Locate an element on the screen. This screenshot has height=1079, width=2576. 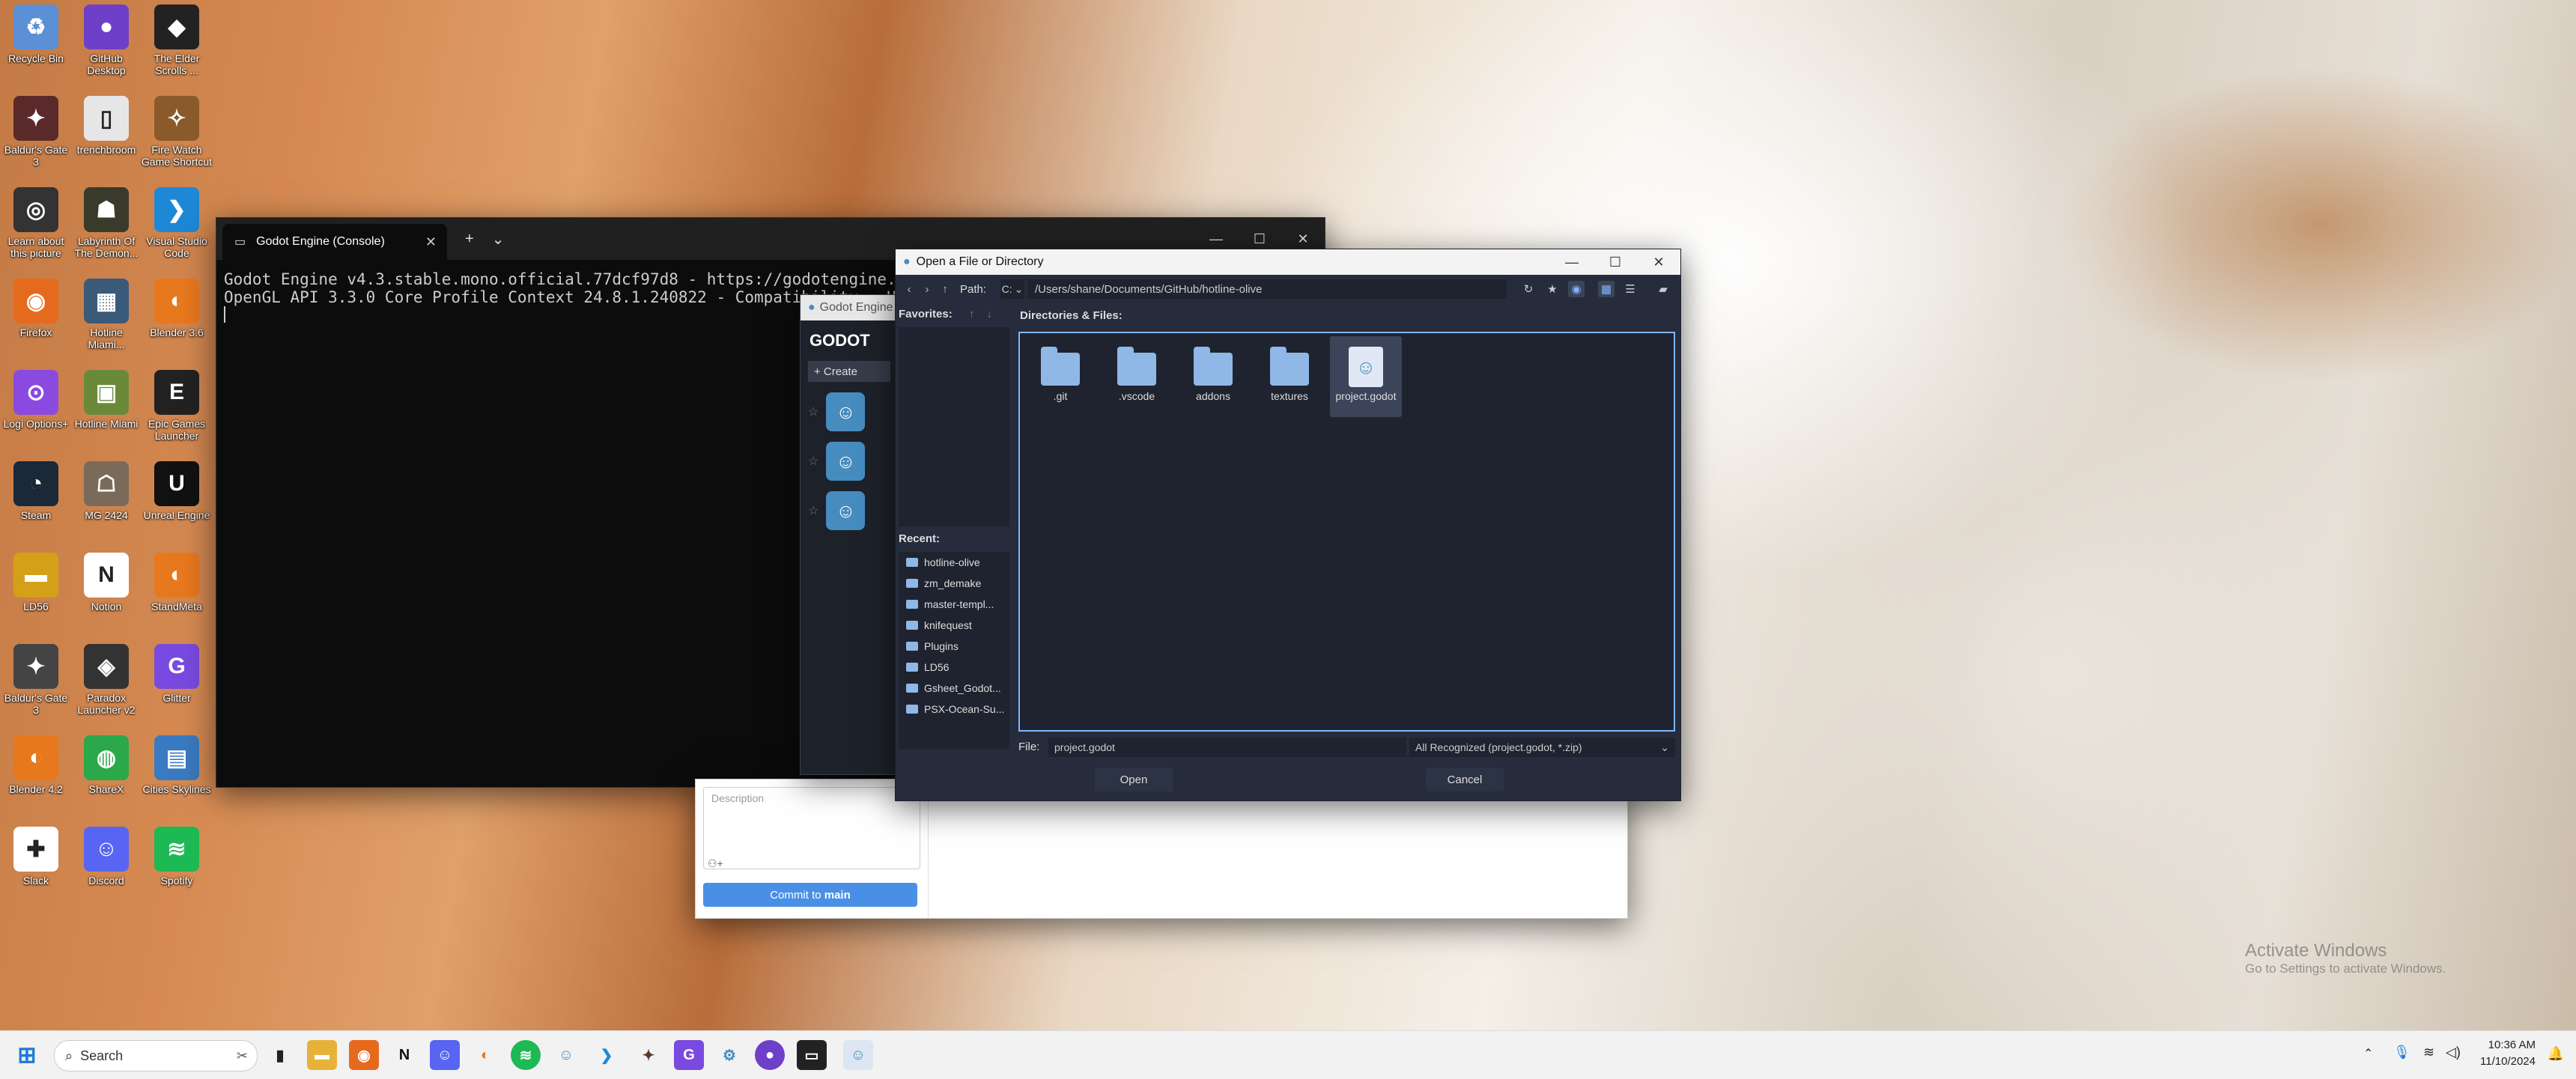
desktop-shortcut: ♻ Recycle Bin is located at coordinates (36, 44).